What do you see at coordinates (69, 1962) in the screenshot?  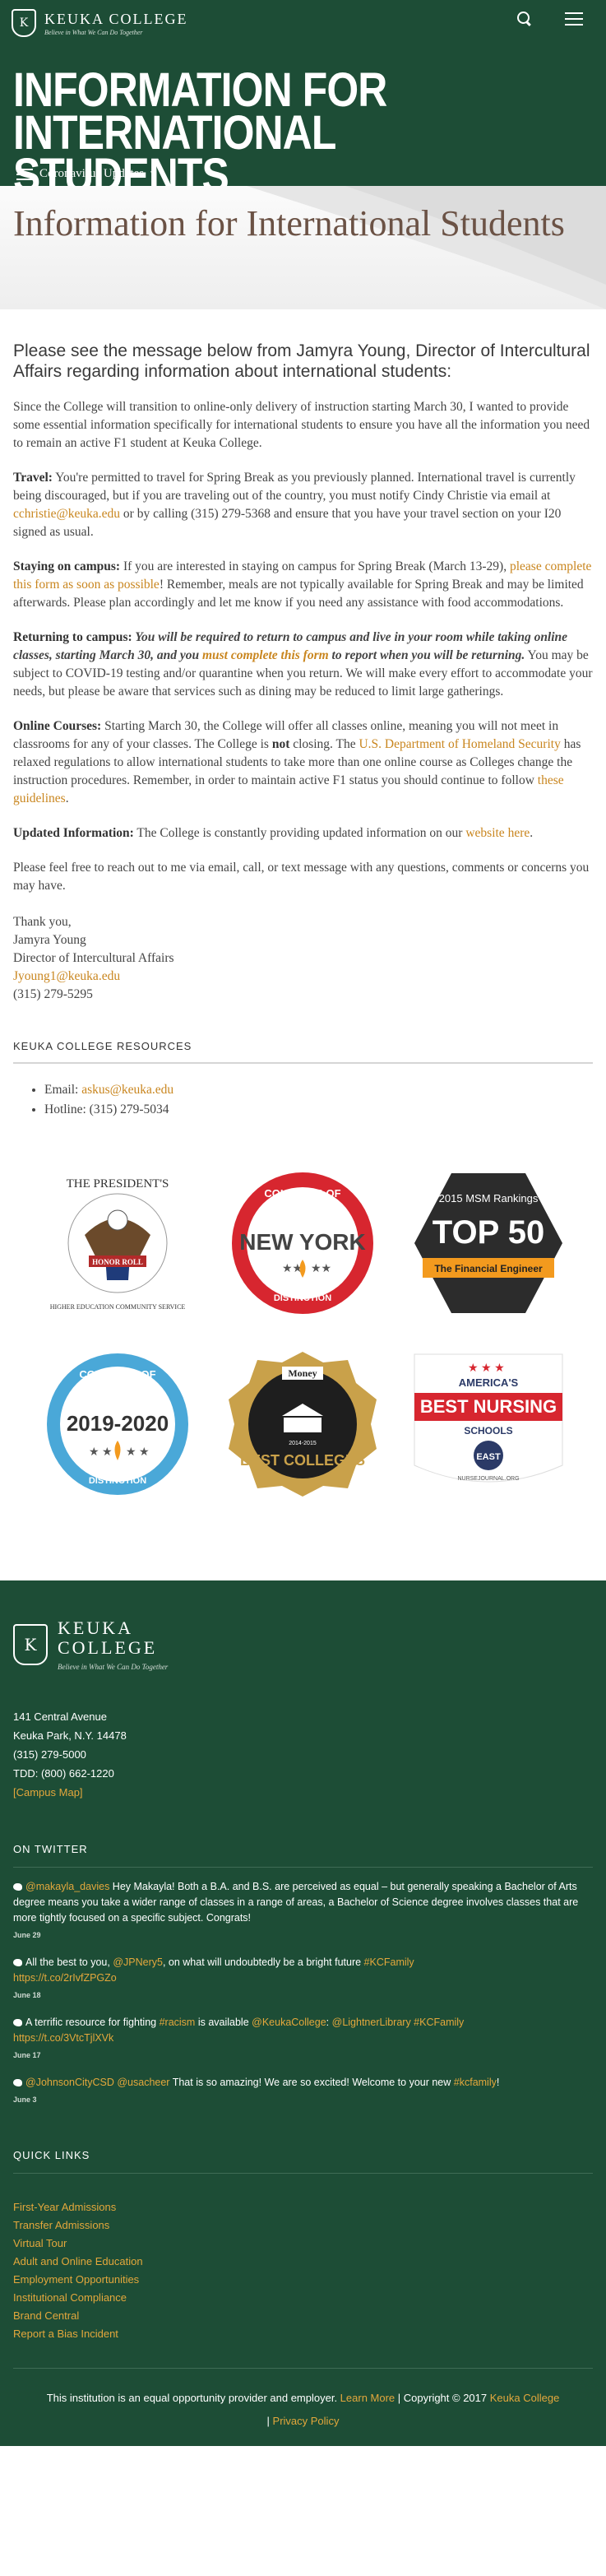 I see `tweet-text: All the best to you,` at bounding box center [69, 1962].